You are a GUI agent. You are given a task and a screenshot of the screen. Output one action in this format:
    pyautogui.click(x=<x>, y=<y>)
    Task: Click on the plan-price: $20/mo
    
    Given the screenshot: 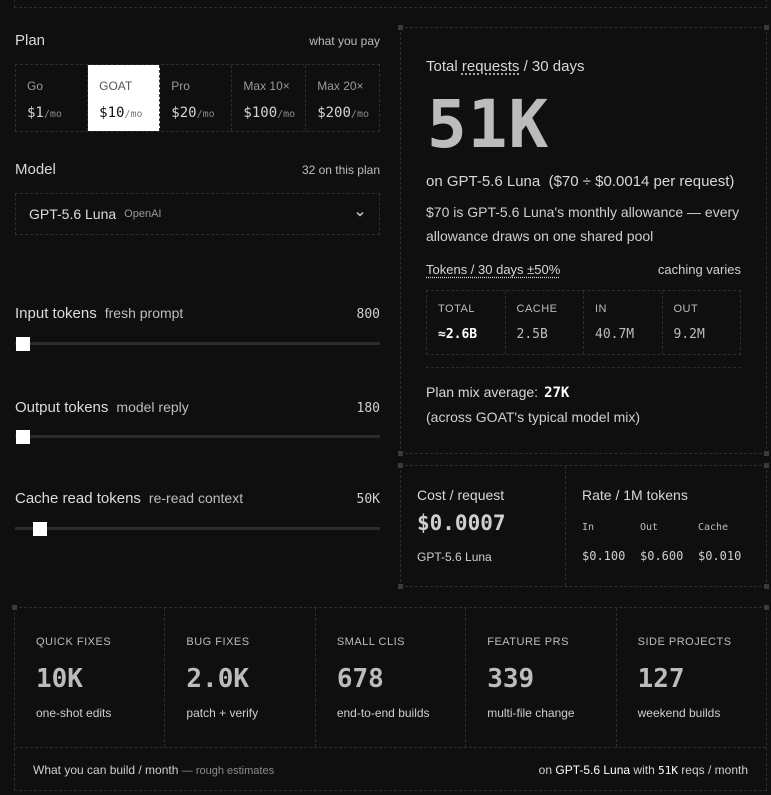 What is the action you would take?
    pyautogui.click(x=193, y=113)
    